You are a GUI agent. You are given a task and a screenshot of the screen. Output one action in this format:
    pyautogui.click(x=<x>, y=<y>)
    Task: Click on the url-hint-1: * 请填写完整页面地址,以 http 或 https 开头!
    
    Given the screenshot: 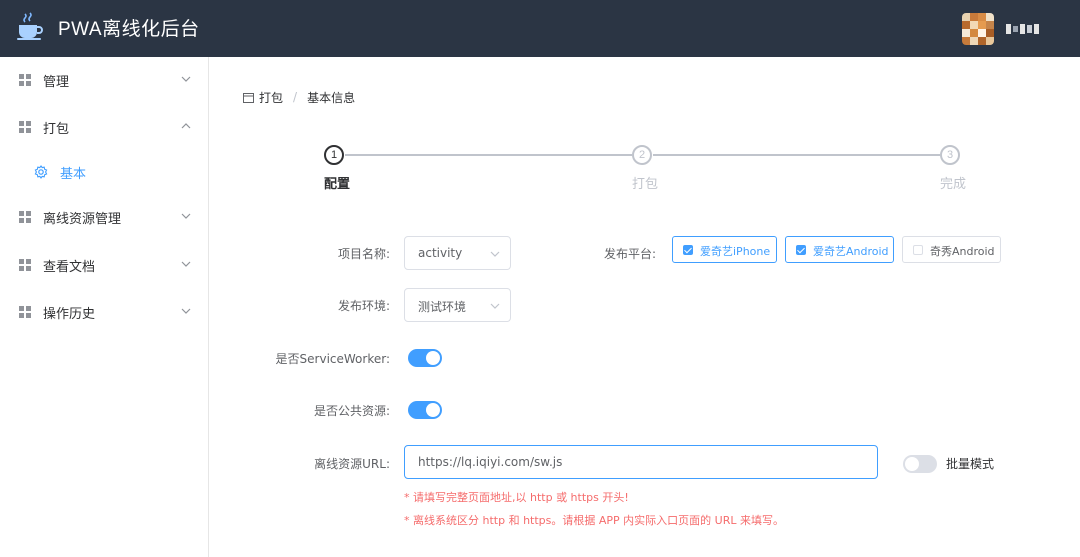 What is the action you would take?
    pyautogui.click(x=516, y=497)
    